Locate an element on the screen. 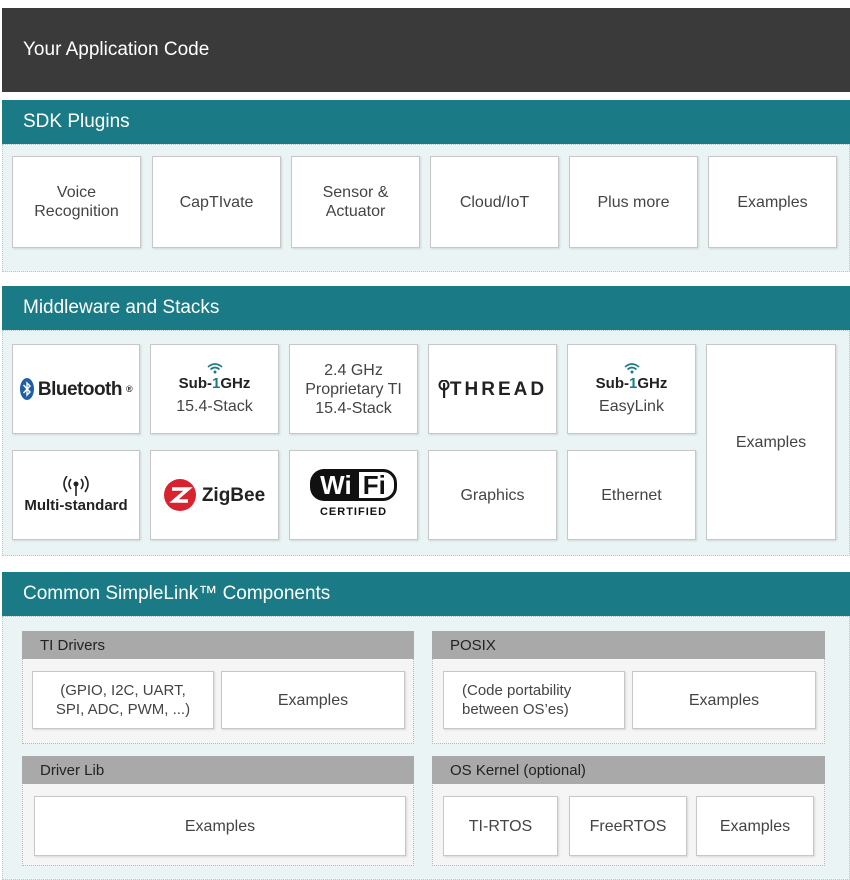 Image resolution: width=850 pixels, height=880 pixels. sdk-examples-tile: Examples is located at coordinates (772, 202).